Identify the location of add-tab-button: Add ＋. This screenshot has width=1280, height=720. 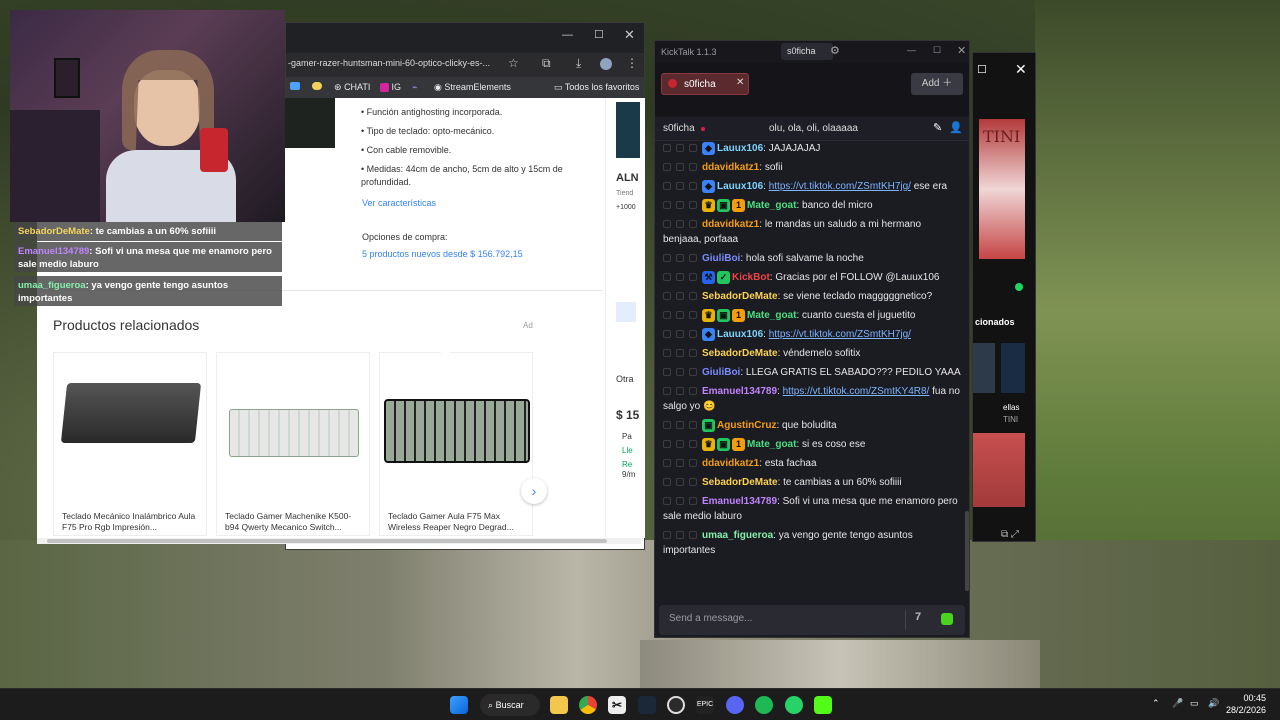
(937, 84).